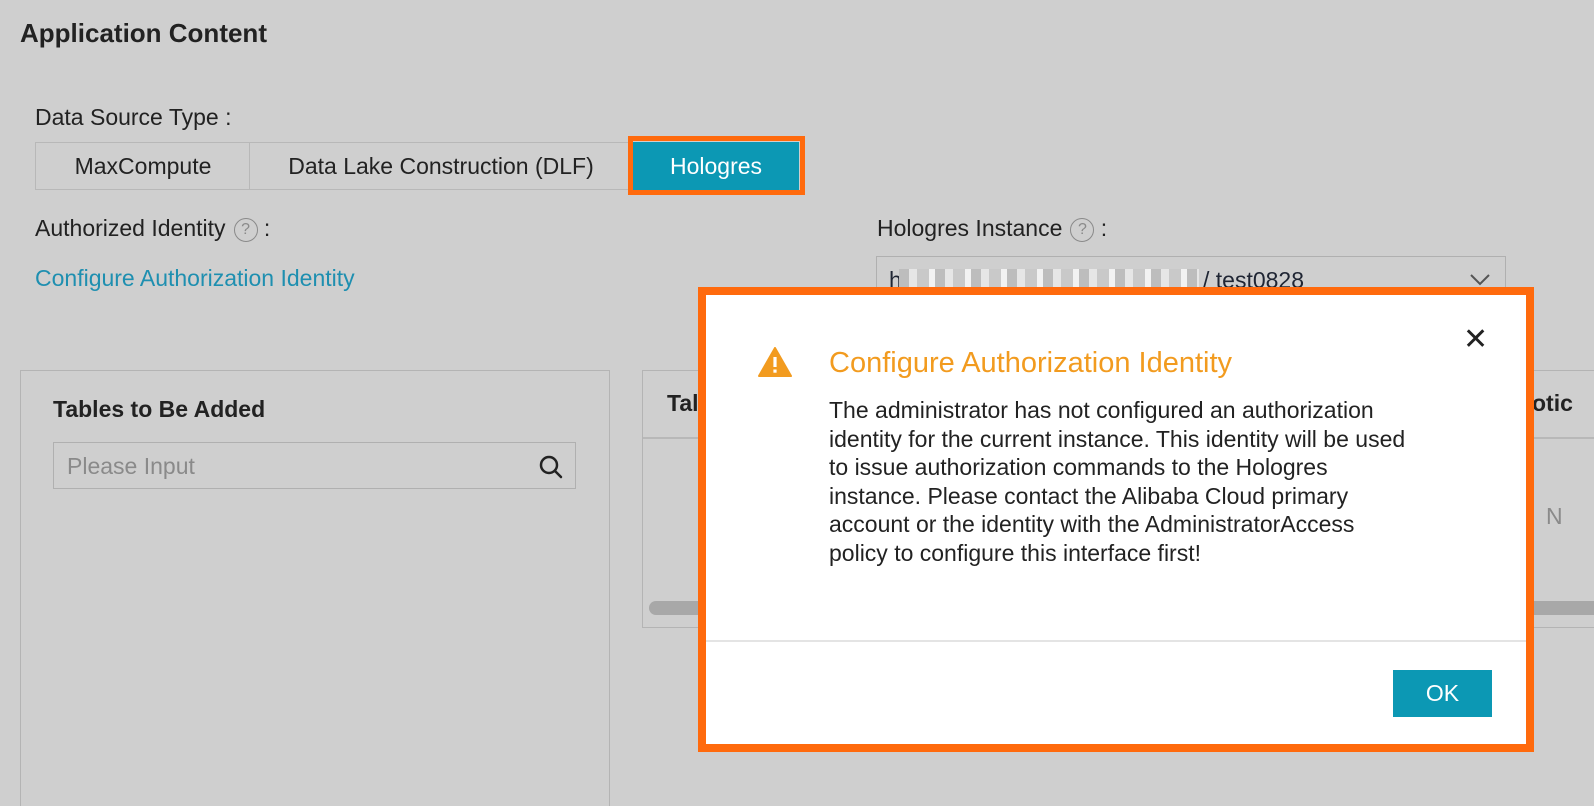 This screenshot has width=1594, height=806. Describe the element at coordinates (970, 228) in the screenshot. I see `hologres-instance-text: Hologres Instance` at that location.